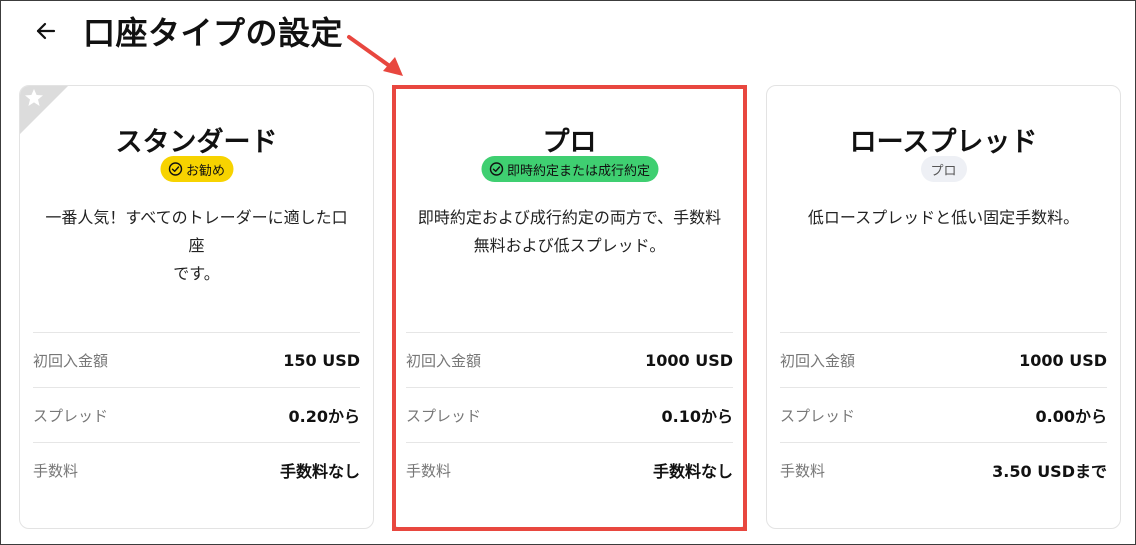 The width and height of the screenshot is (1136, 545). What do you see at coordinates (569, 245) in the screenshot?
I see `description-line: 無料および低スプレッド。` at bounding box center [569, 245].